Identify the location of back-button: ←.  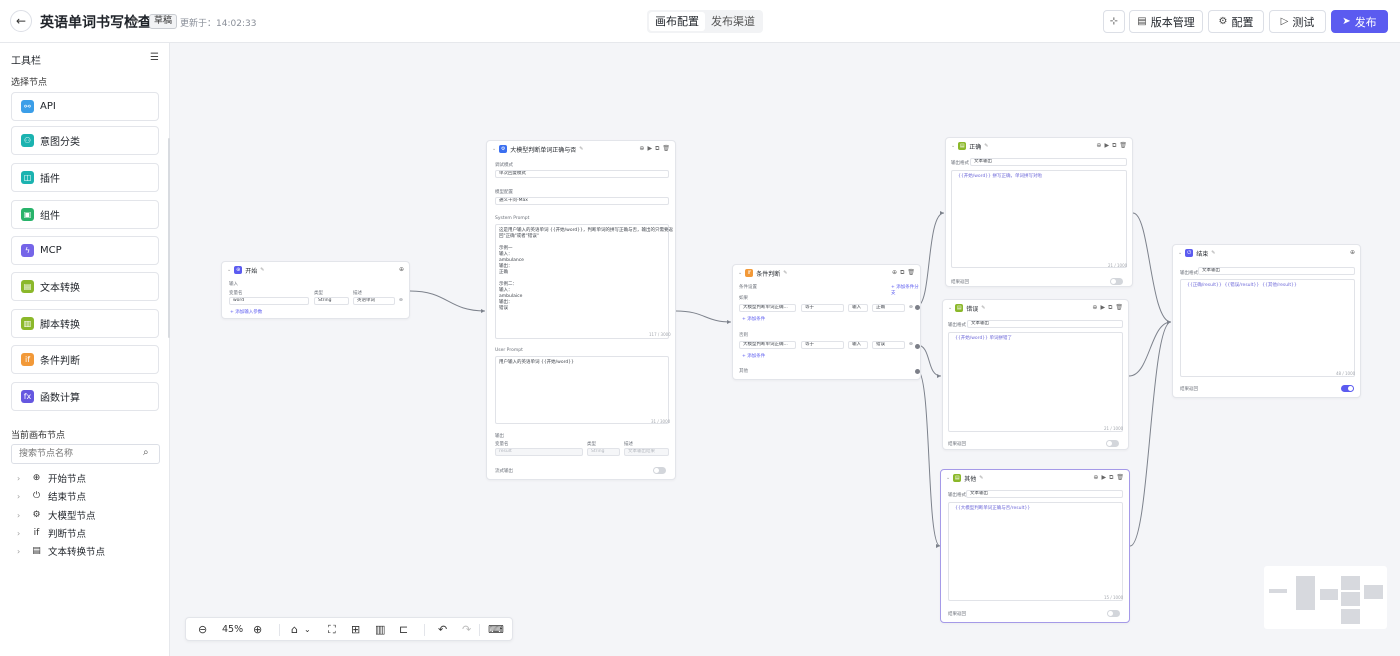
(21, 21).